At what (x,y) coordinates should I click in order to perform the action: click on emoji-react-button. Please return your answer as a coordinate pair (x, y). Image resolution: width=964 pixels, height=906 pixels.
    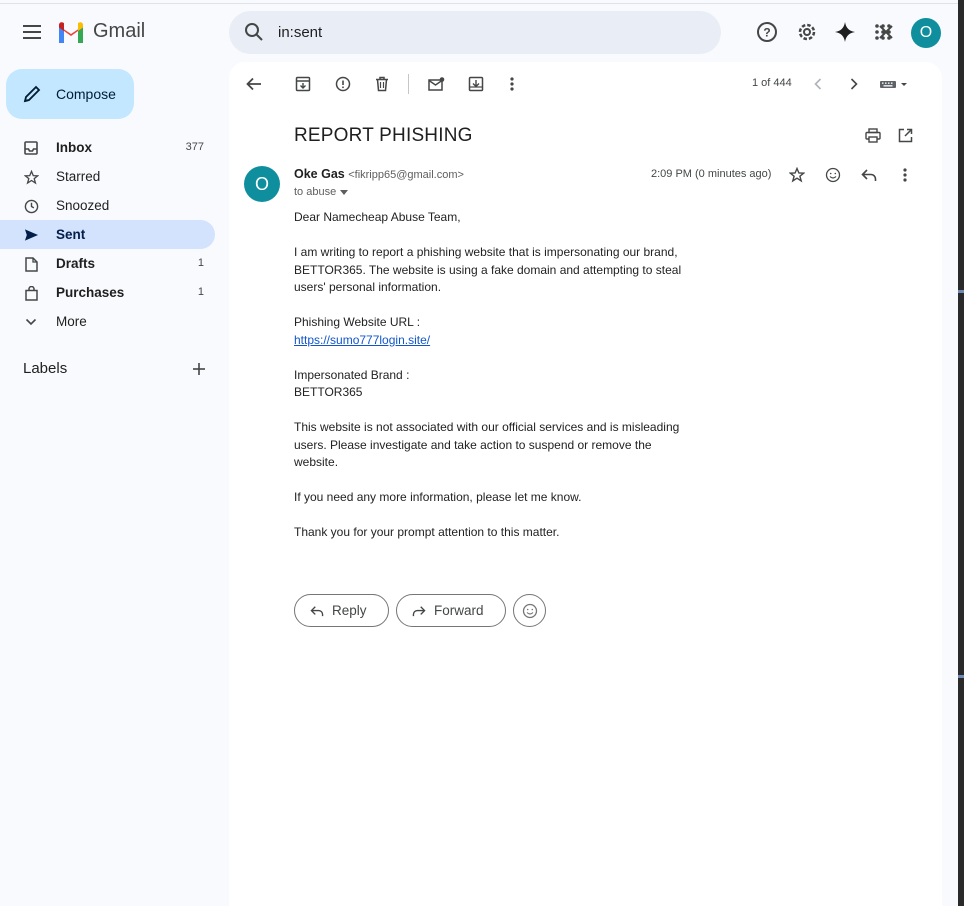
    Looking at the image, I should click on (529, 610).